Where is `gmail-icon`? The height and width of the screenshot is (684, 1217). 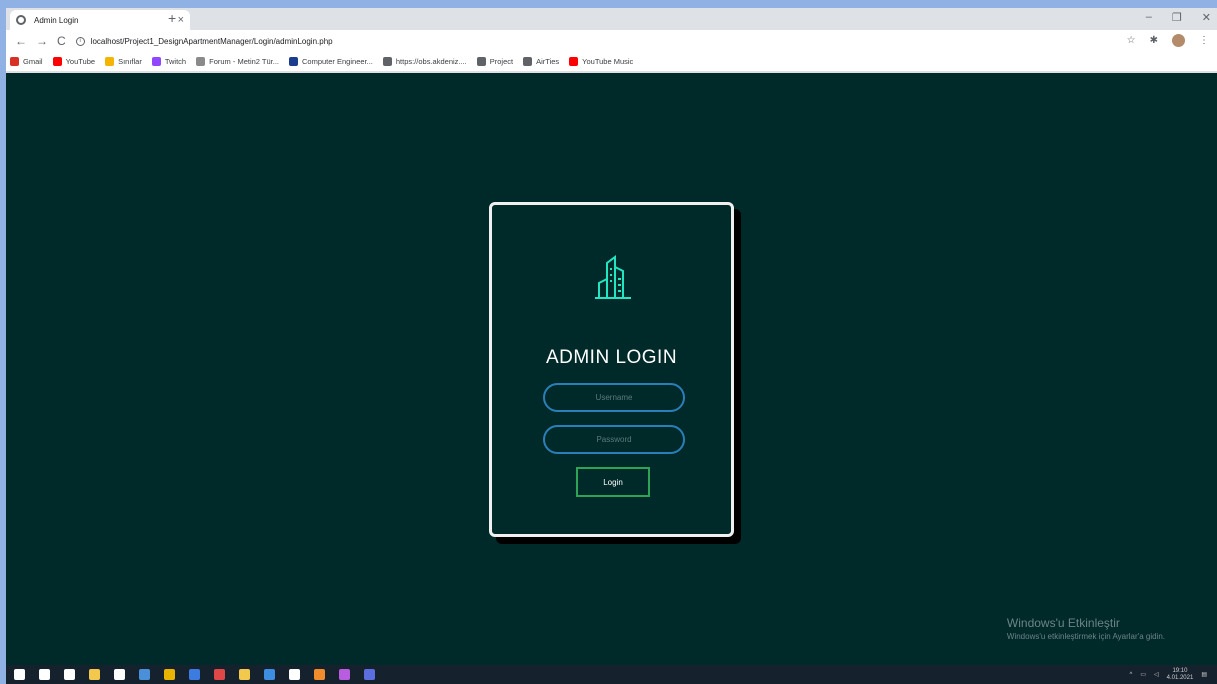 gmail-icon is located at coordinates (14, 61).